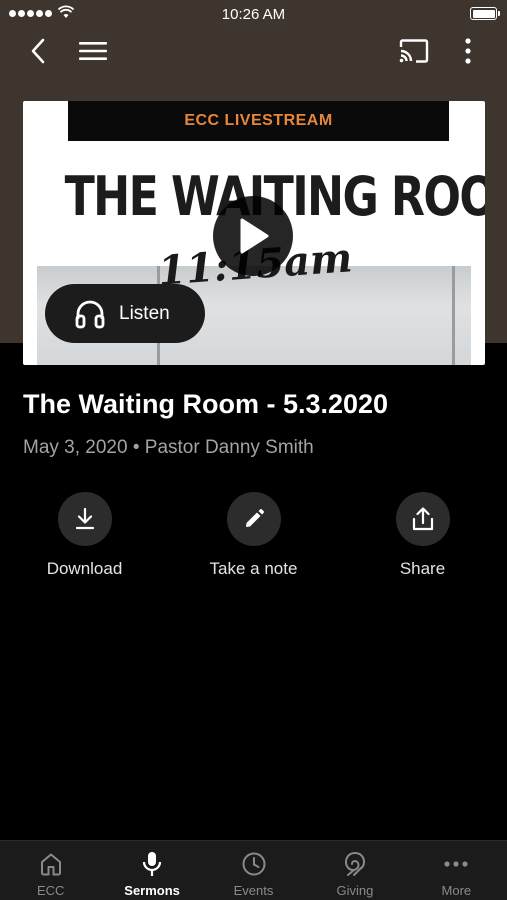 This screenshot has height=900, width=507. I want to click on chevron-left-icon, so click(38, 51).